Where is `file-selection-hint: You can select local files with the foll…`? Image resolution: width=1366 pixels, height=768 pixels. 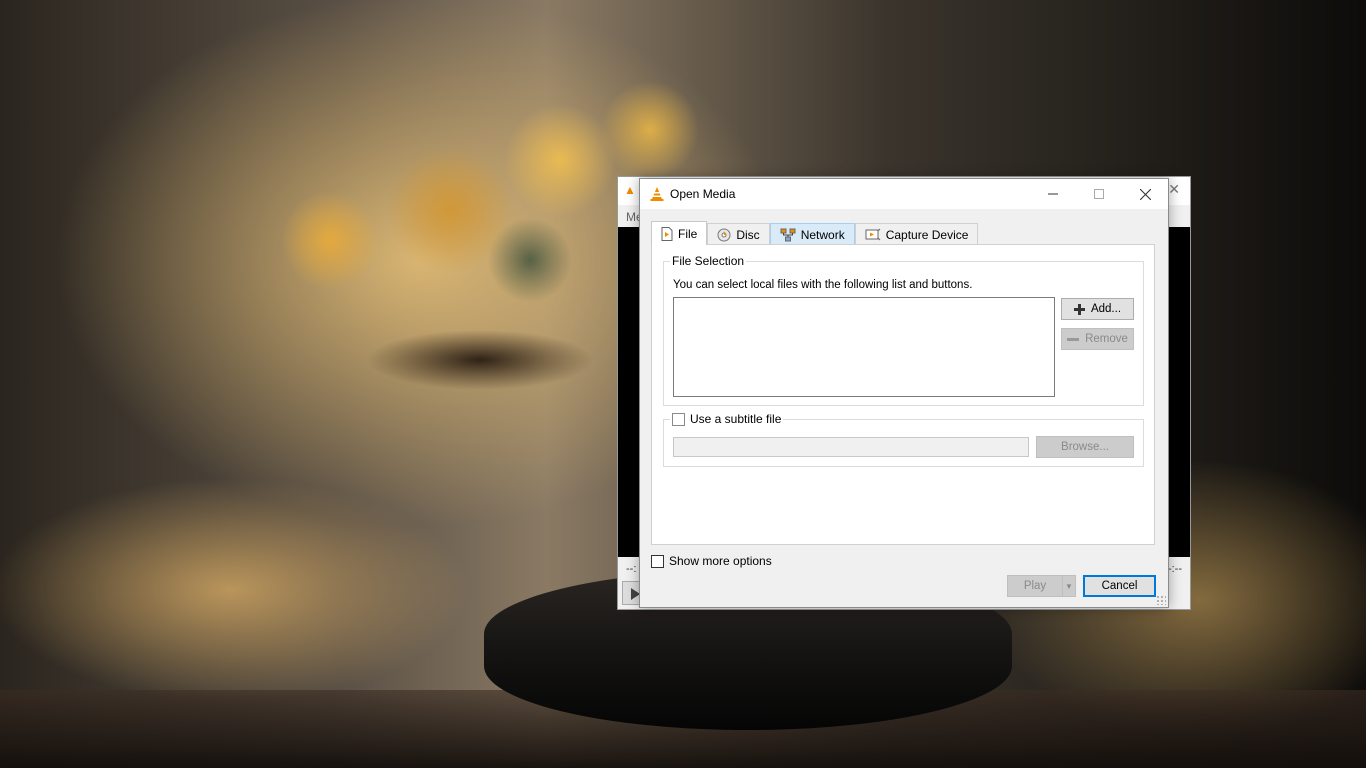 file-selection-hint: You can select local files with the foll… is located at coordinates (823, 285).